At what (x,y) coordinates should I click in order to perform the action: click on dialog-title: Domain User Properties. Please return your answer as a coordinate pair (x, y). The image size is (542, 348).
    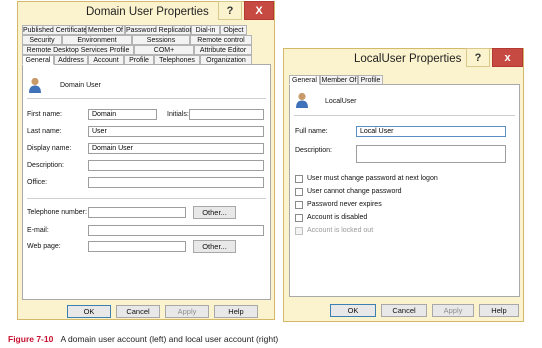
    Looking at the image, I should click on (147, 12).